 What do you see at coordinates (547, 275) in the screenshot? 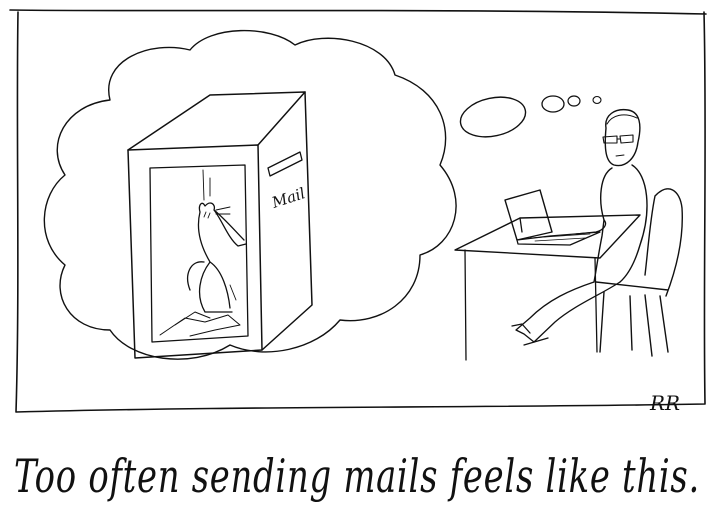
I see `desk-illustration` at bounding box center [547, 275].